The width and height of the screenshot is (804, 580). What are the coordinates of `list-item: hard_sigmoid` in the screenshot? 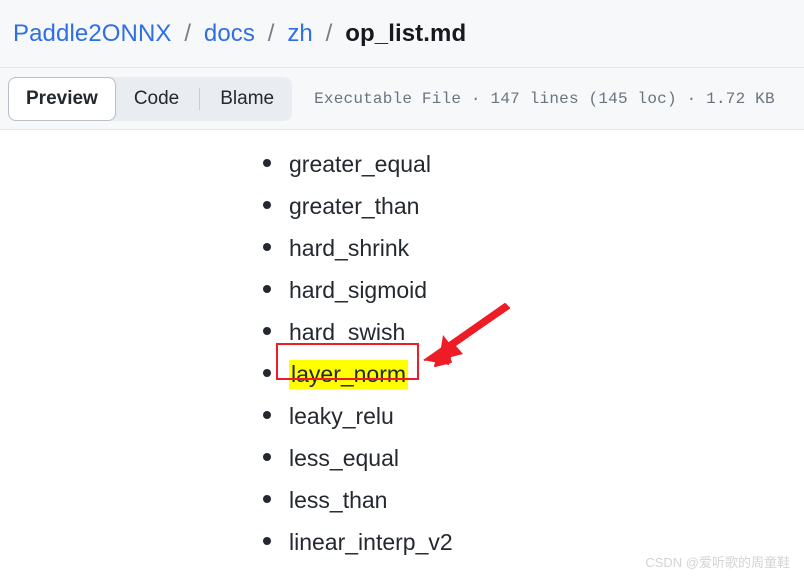 It's located at (402, 289).